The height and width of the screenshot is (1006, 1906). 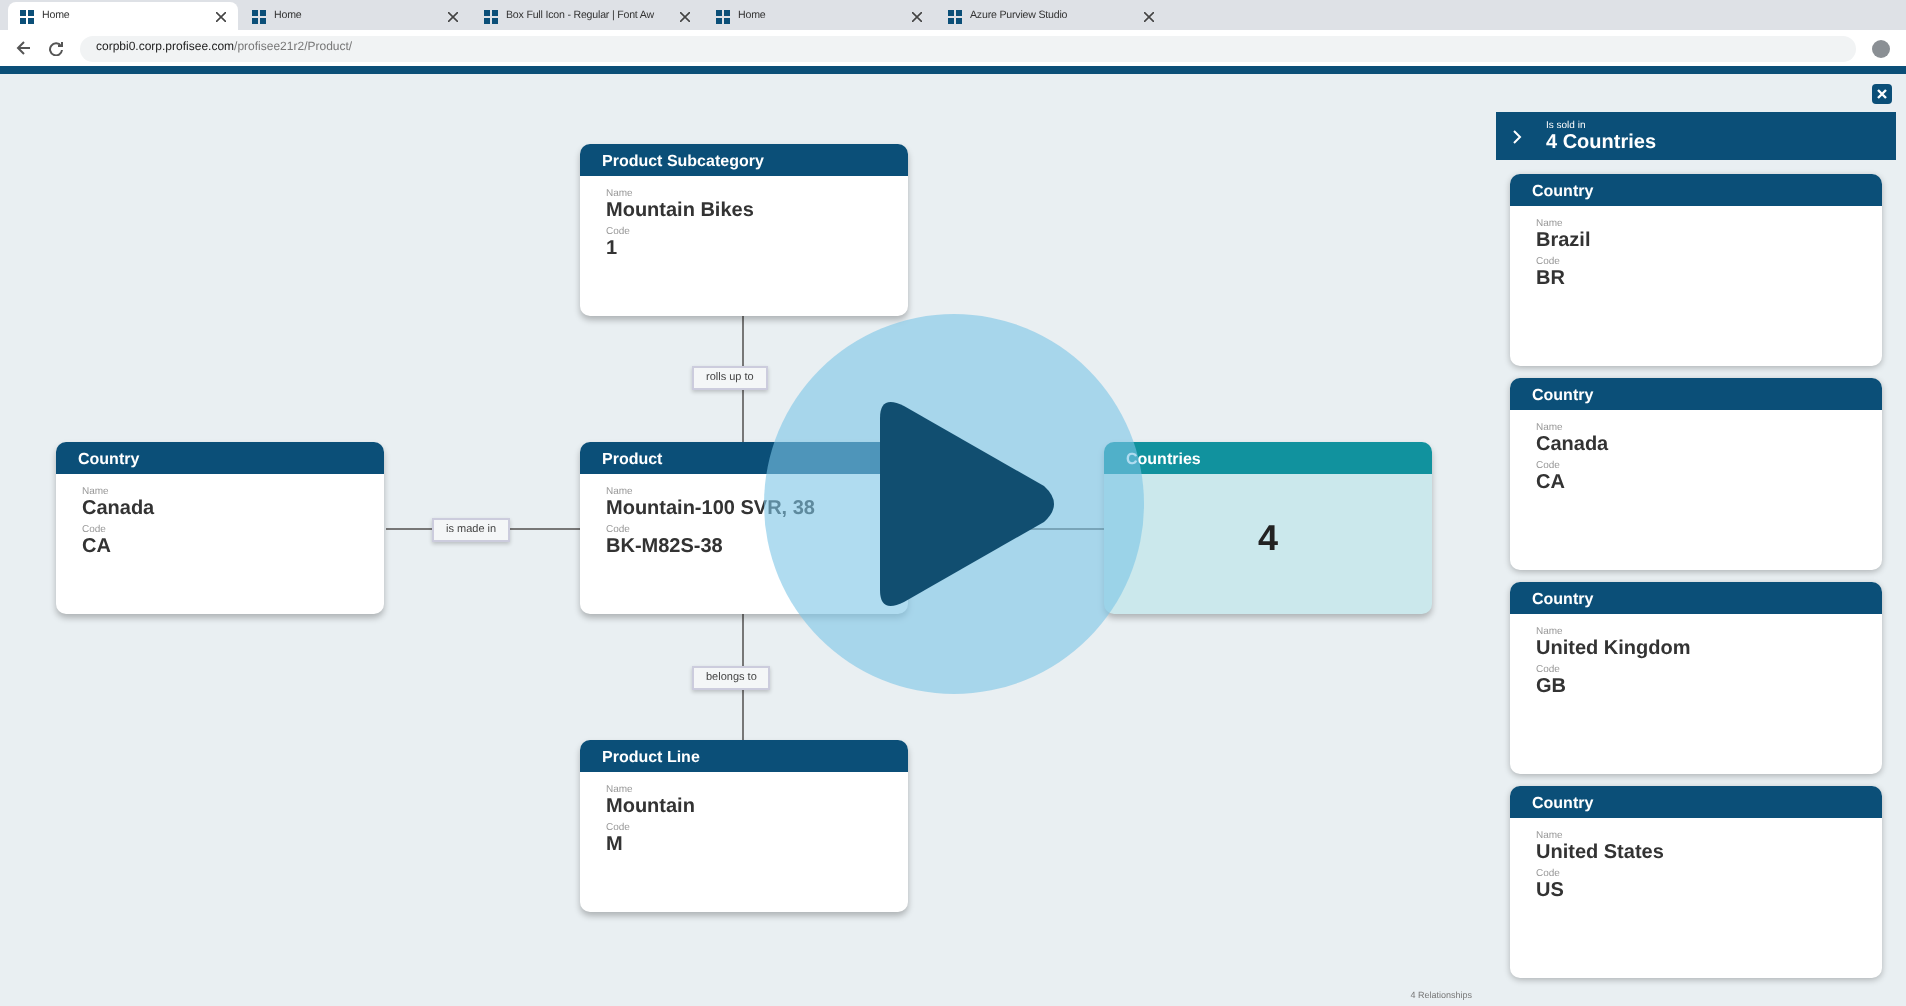 I want to click on panel-title: 4 Countries, so click(x=1601, y=142).